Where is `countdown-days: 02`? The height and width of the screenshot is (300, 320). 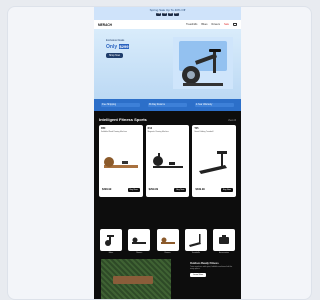 countdown-days: 02 is located at coordinates (159, 14).